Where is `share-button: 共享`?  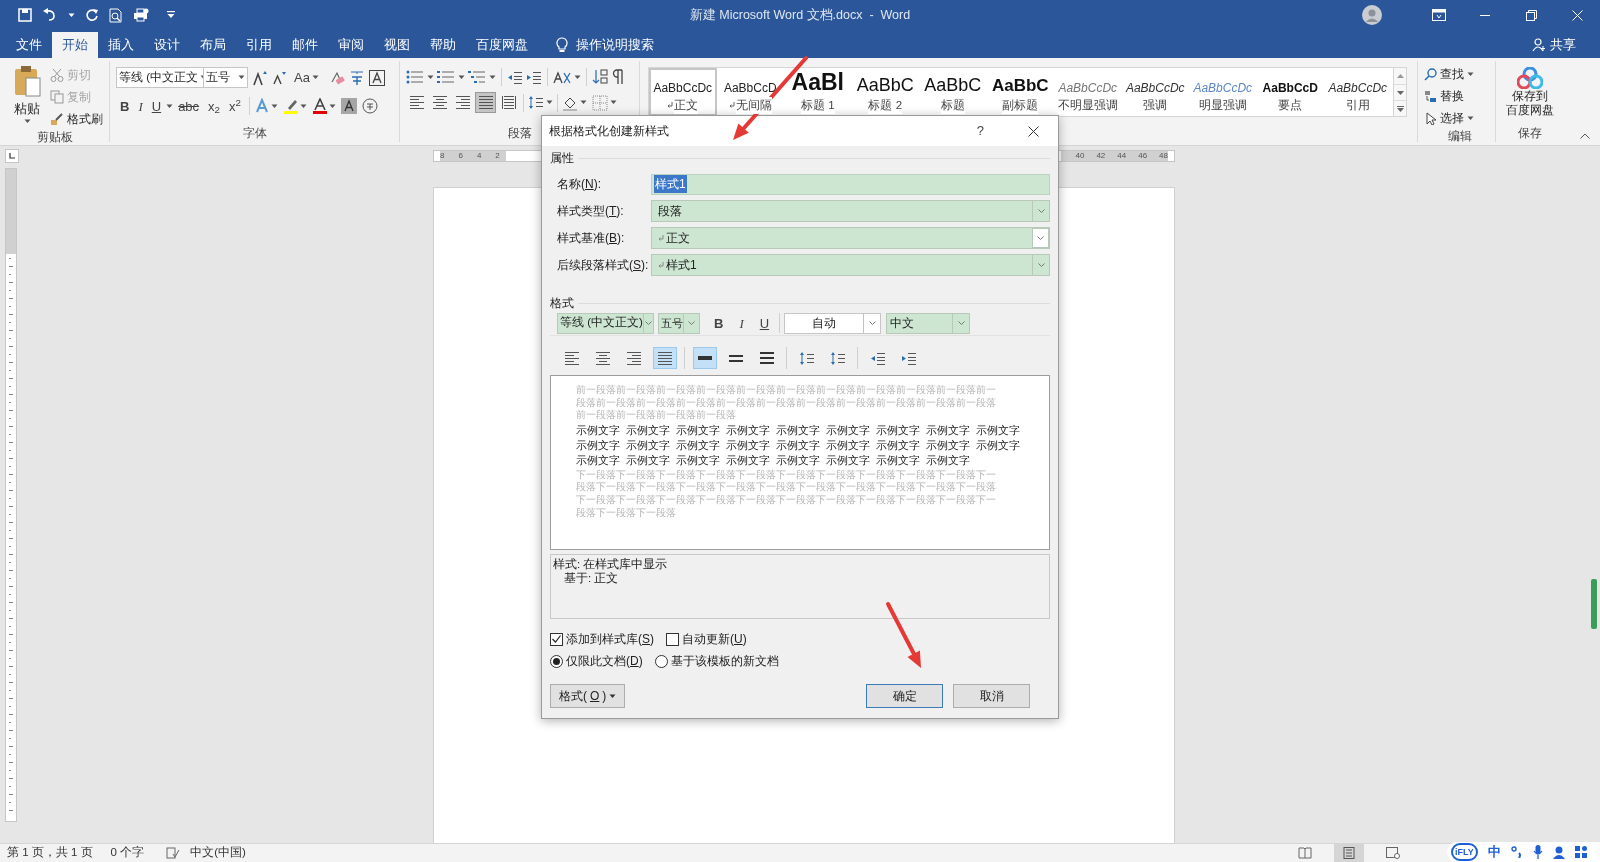 share-button: 共享 is located at coordinates (1563, 45).